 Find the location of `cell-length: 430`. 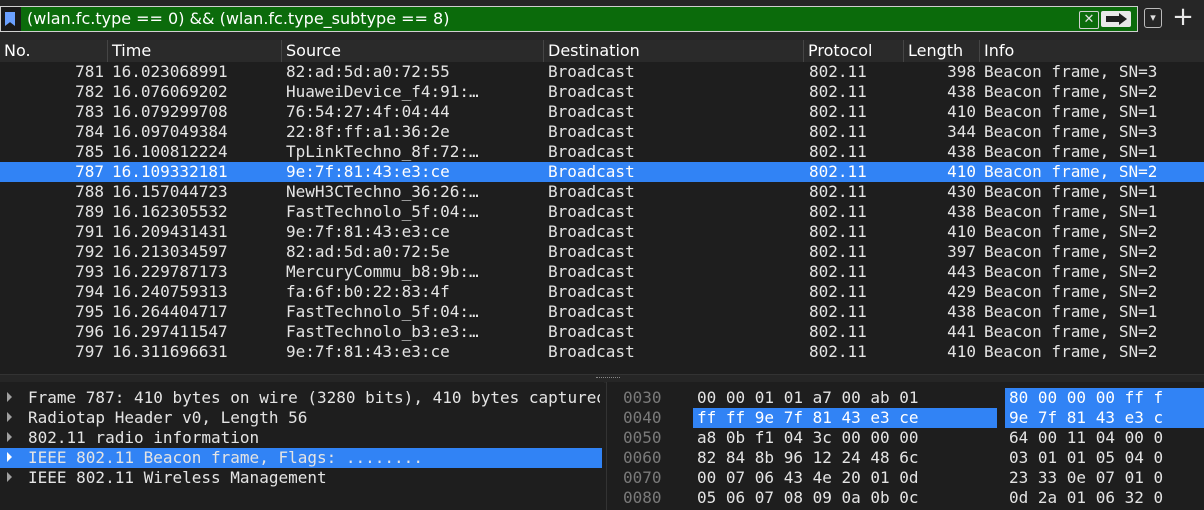

cell-length: 430 is located at coordinates (961, 191).